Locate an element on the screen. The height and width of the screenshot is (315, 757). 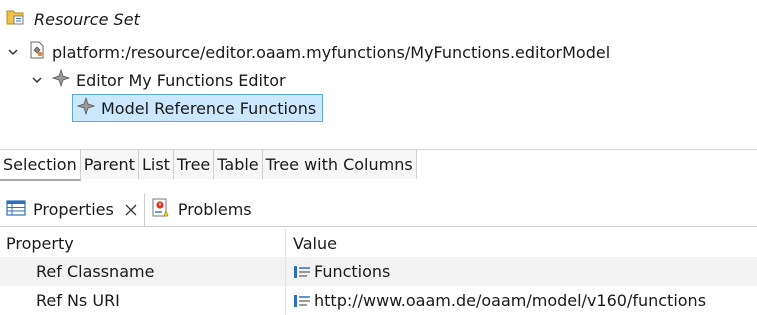
tab-properties: Properties is located at coordinates (72, 209).